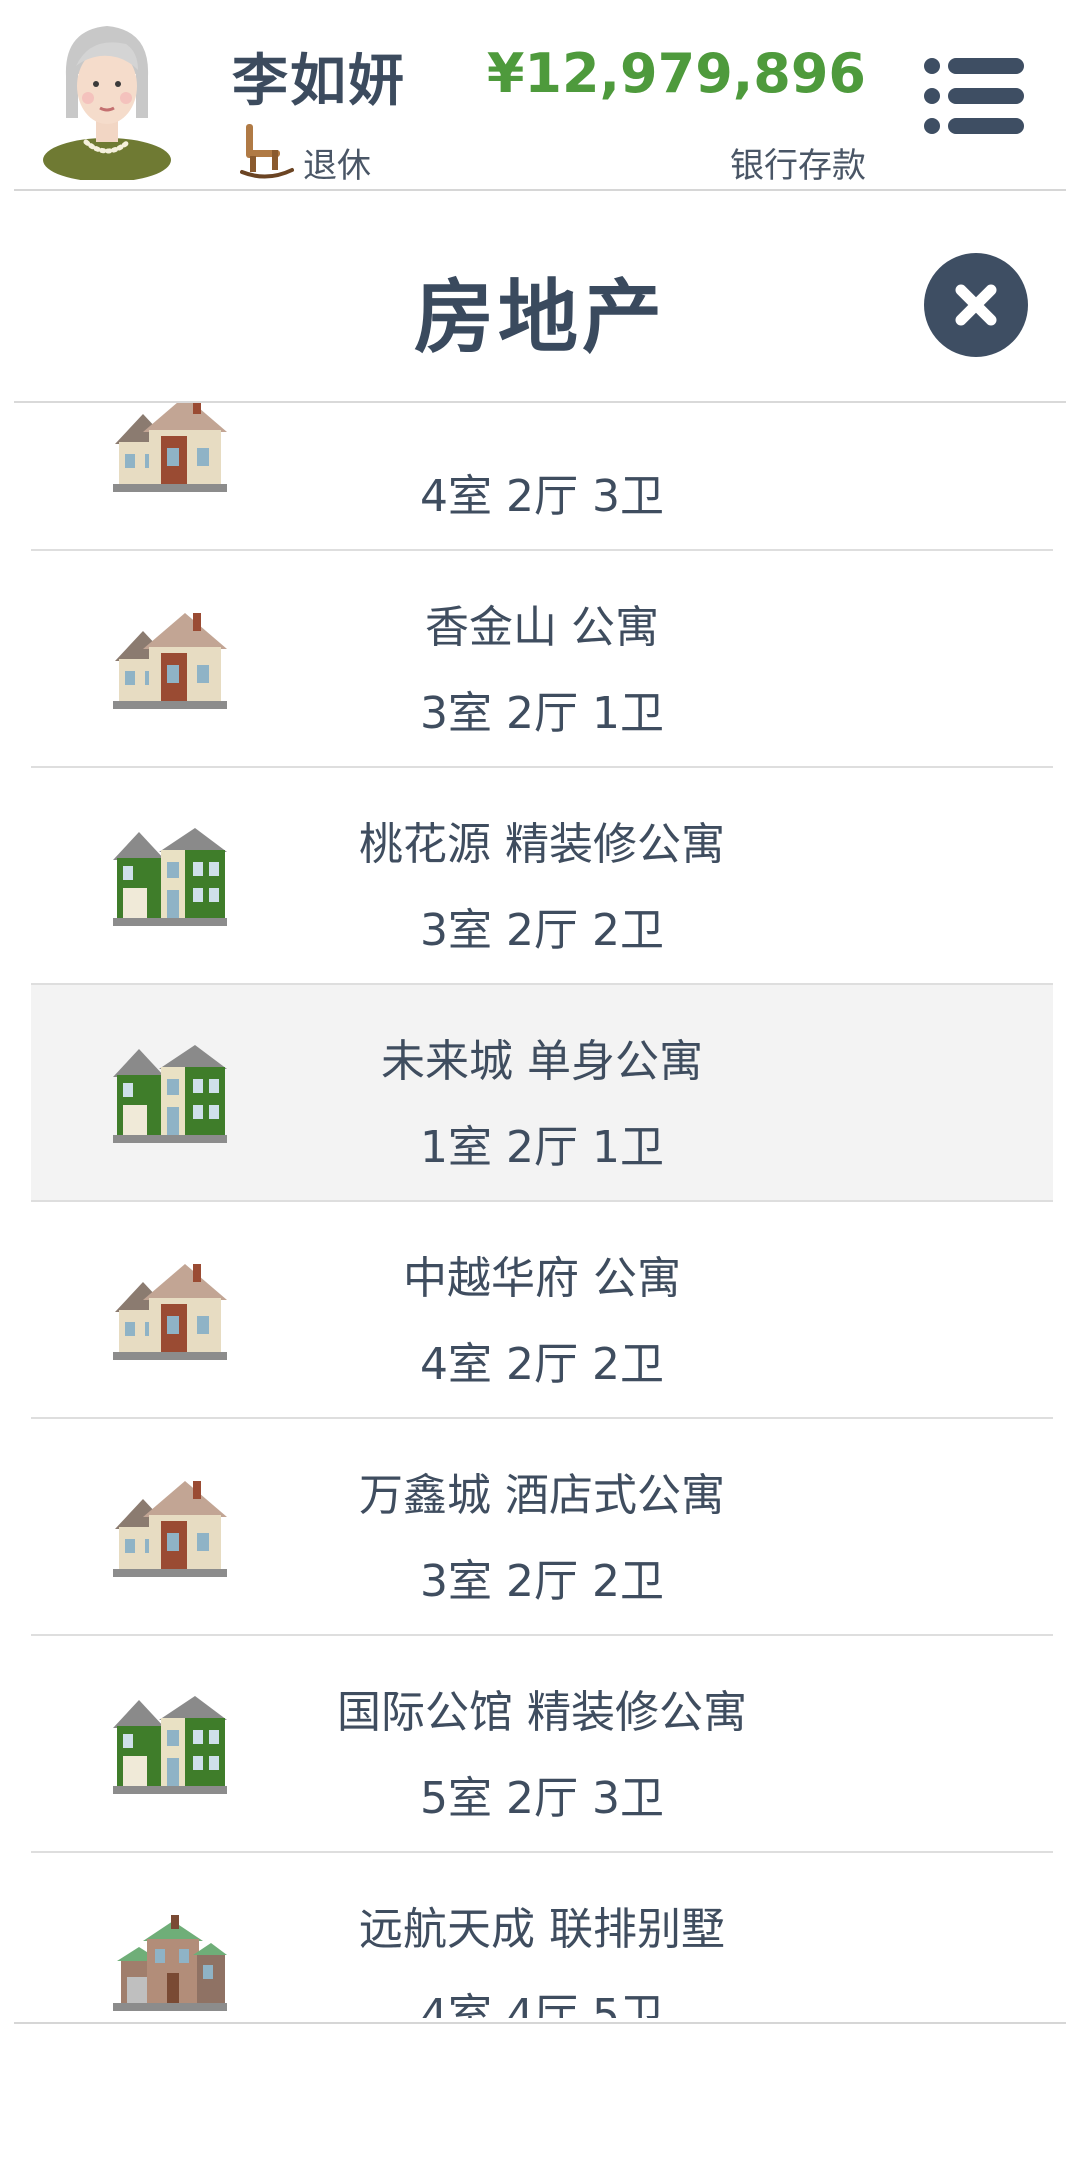 This screenshot has width=1080, height=2160. I want to click on property-rooms: 4室 2厅 3卫, so click(542, 496).